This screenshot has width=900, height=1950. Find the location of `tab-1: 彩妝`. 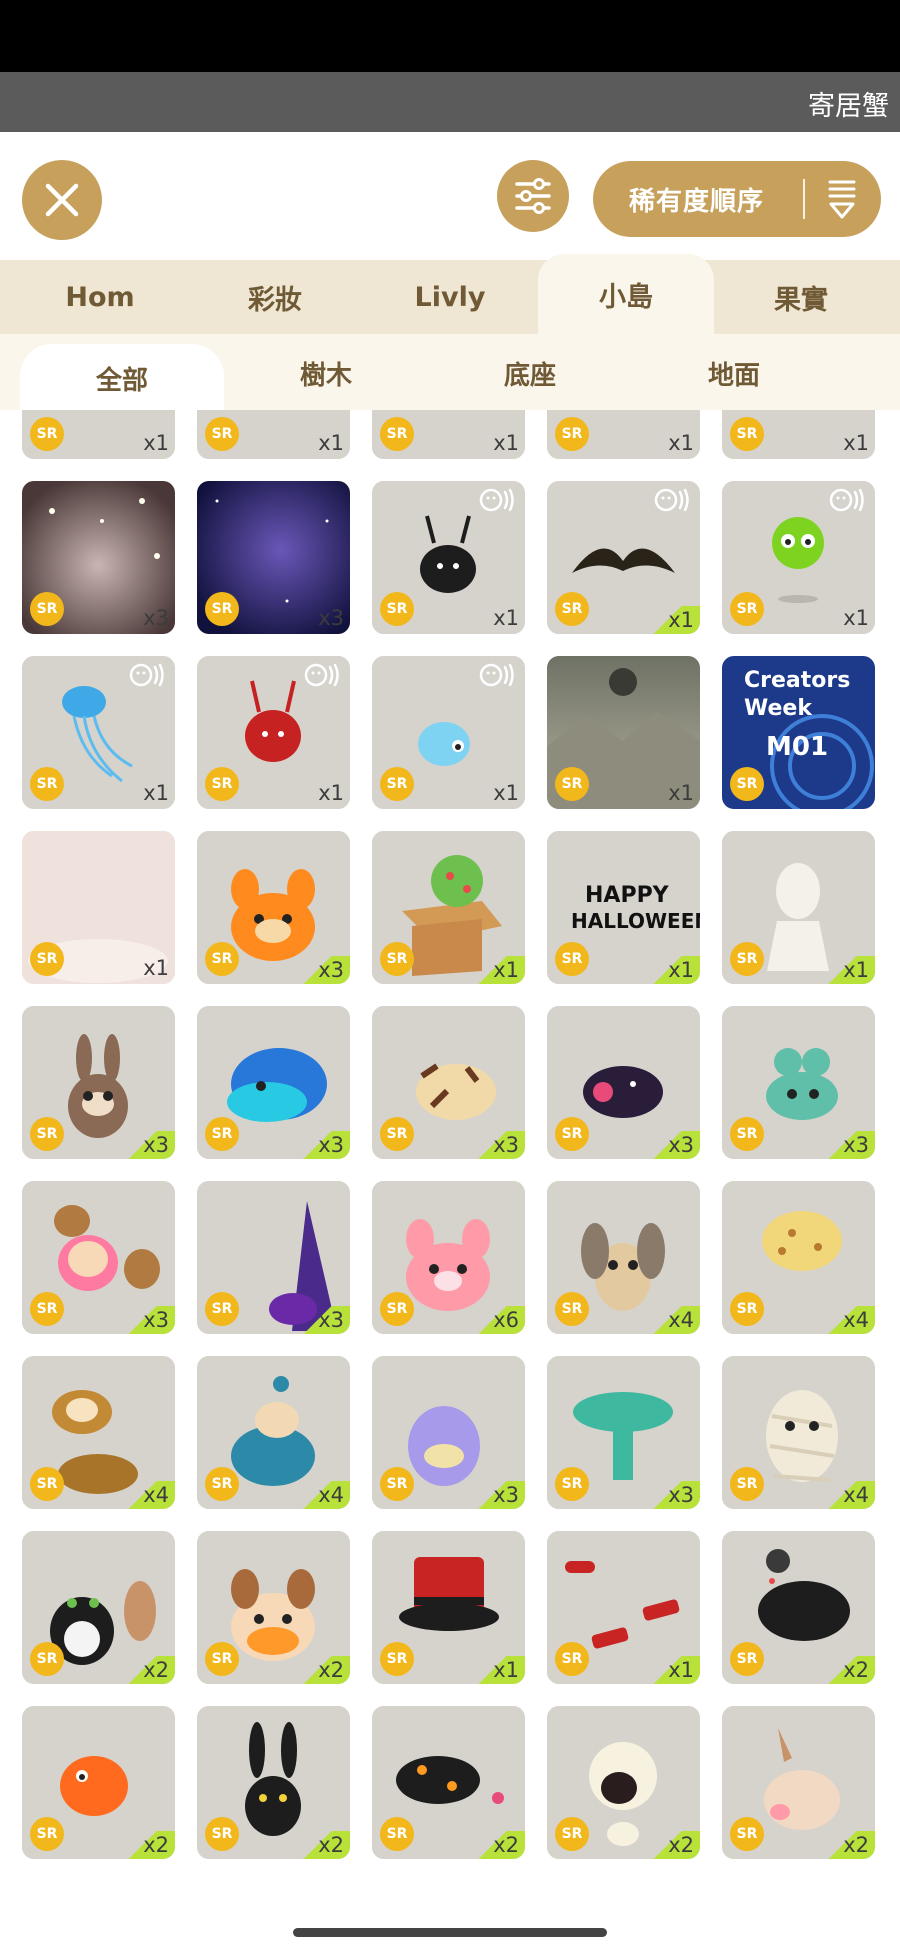

tab-1: 彩妝 is located at coordinates (275, 297).